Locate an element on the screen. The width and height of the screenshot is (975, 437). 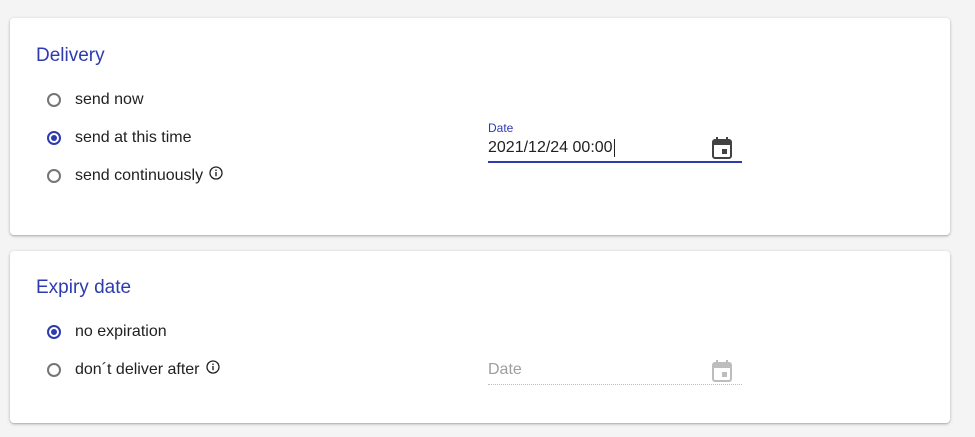
radio-send-now: send now is located at coordinates (95, 100).